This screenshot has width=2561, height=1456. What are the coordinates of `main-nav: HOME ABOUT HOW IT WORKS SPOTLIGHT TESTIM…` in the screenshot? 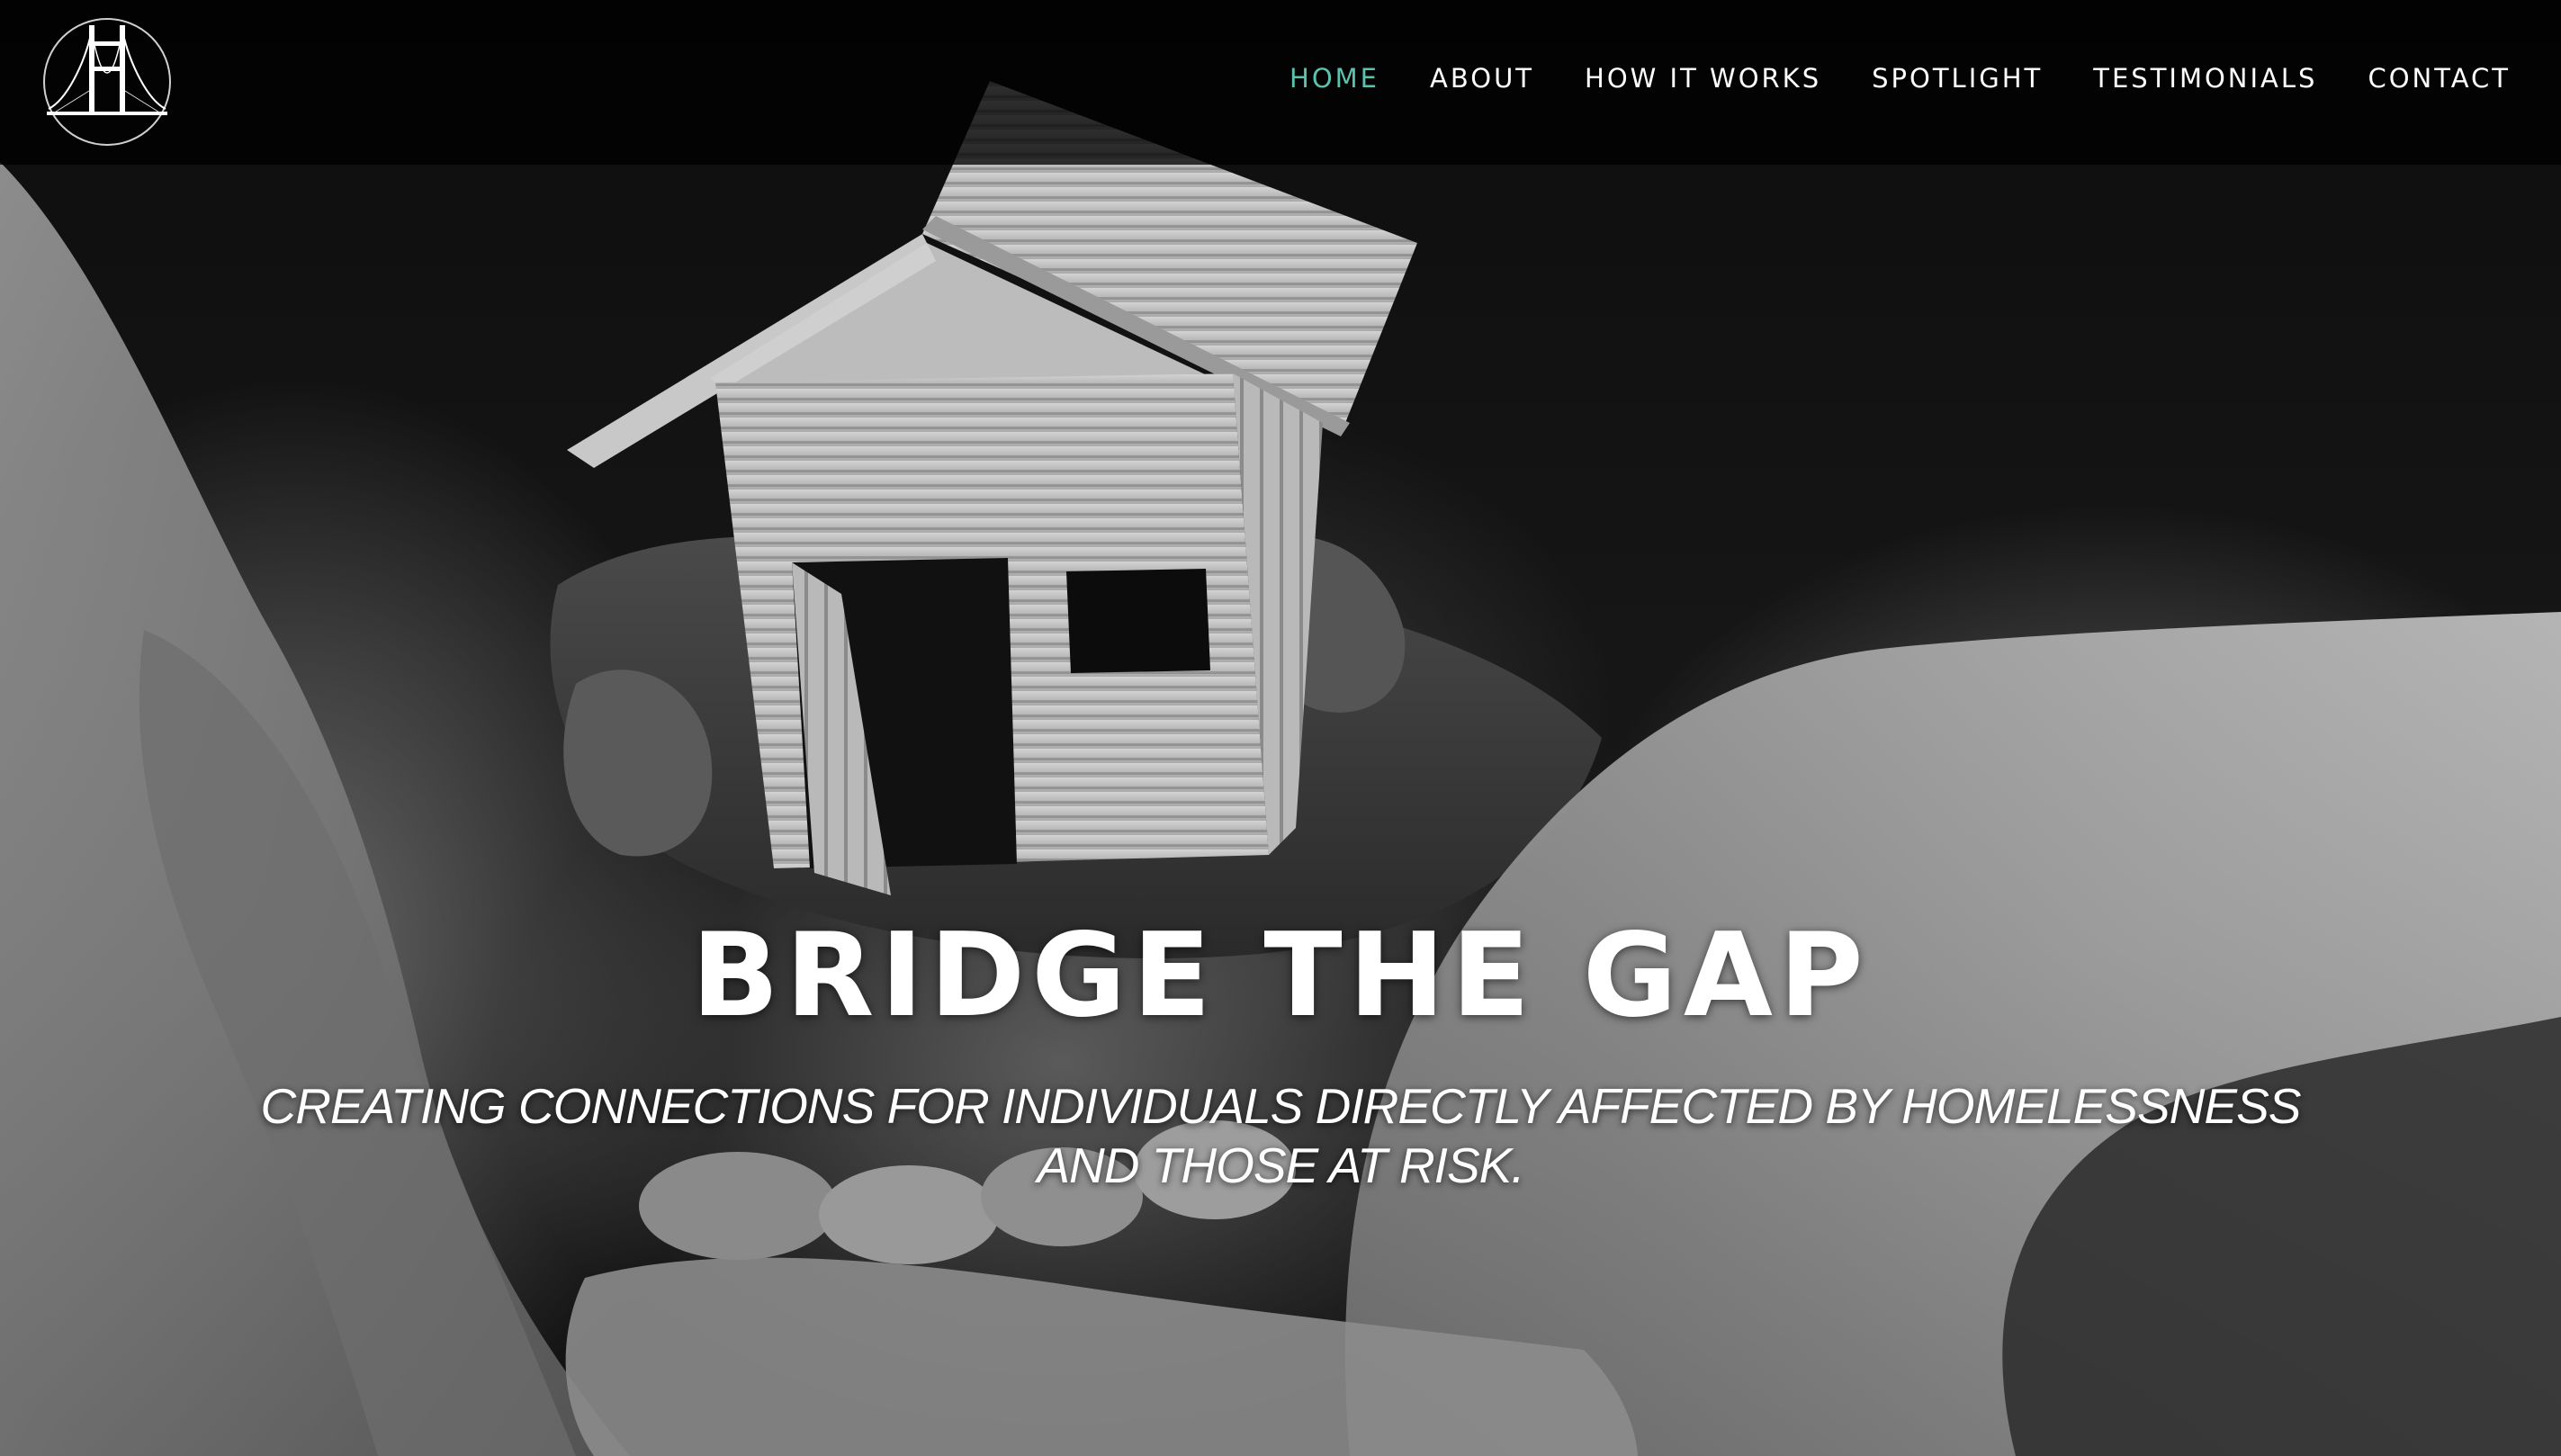 It's located at (1875, 78).